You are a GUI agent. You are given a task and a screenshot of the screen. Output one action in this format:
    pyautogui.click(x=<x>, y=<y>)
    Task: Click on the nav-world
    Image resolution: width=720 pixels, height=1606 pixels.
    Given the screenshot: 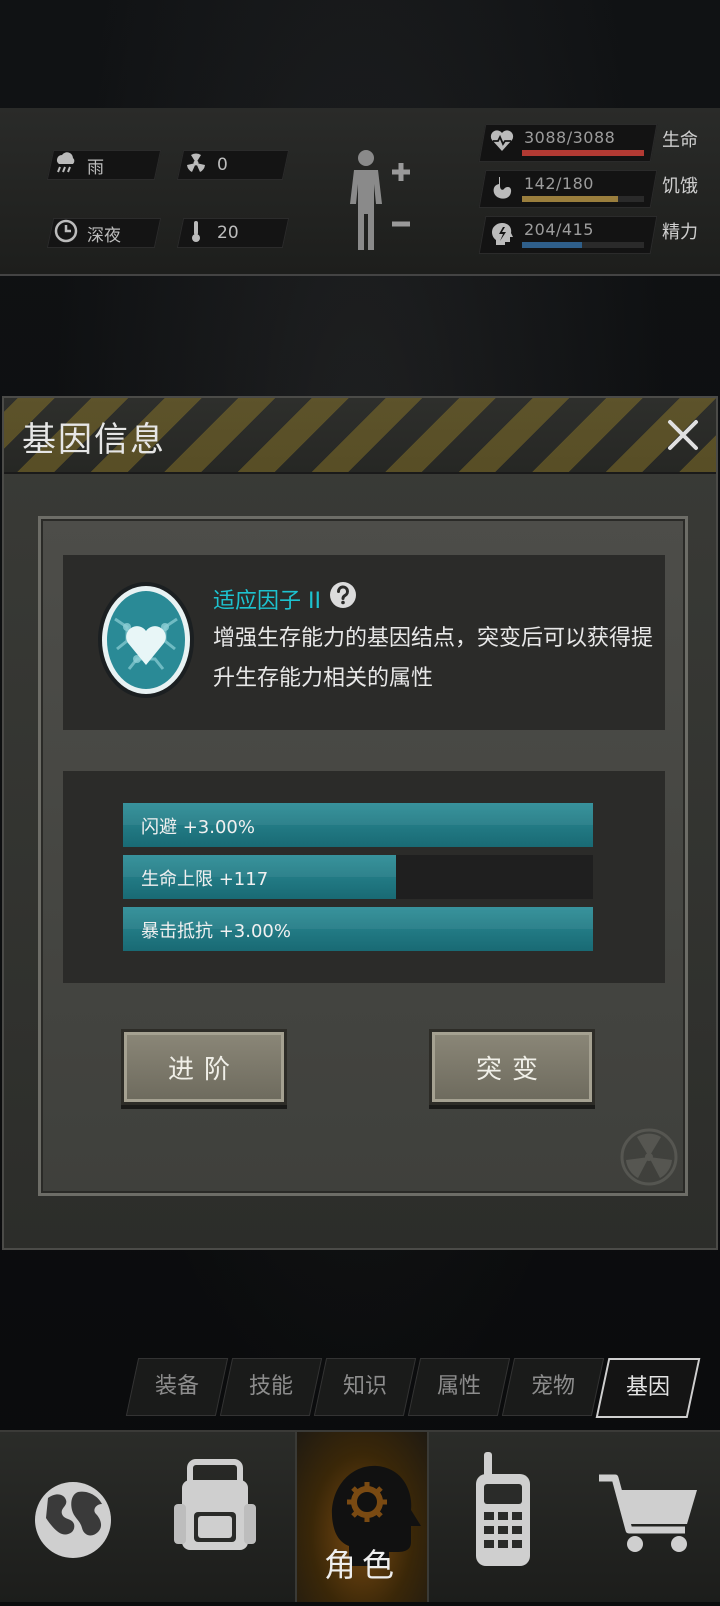 What is the action you would take?
    pyautogui.click(x=73, y=1517)
    